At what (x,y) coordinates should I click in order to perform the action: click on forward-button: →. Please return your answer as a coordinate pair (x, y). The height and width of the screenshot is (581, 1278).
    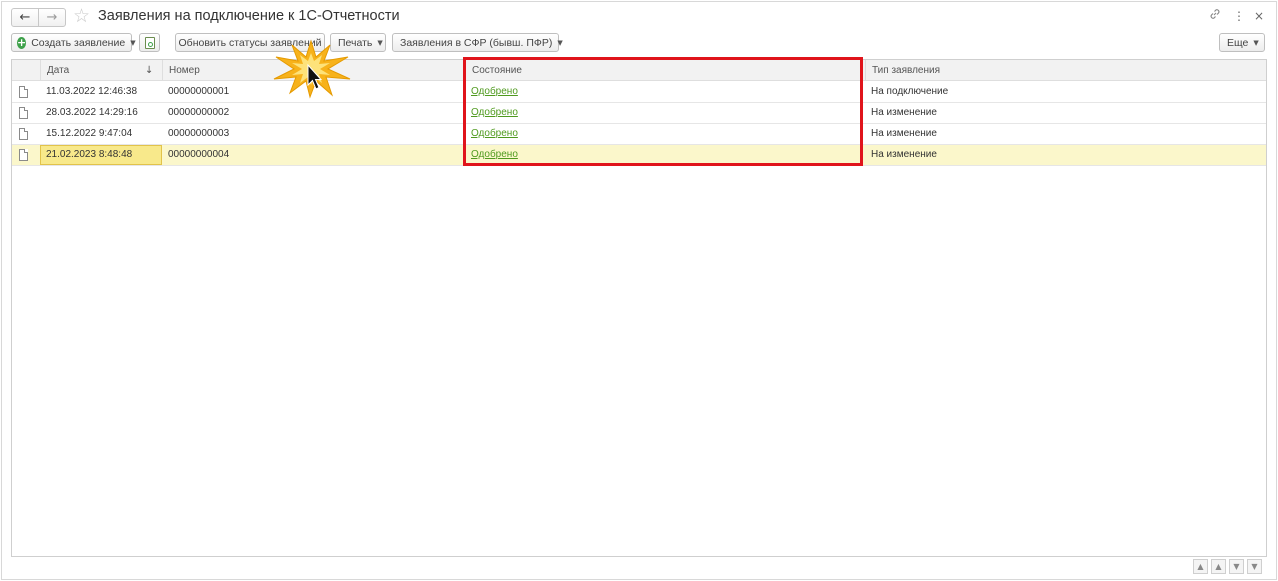
    Looking at the image, I should click on (52, 17).